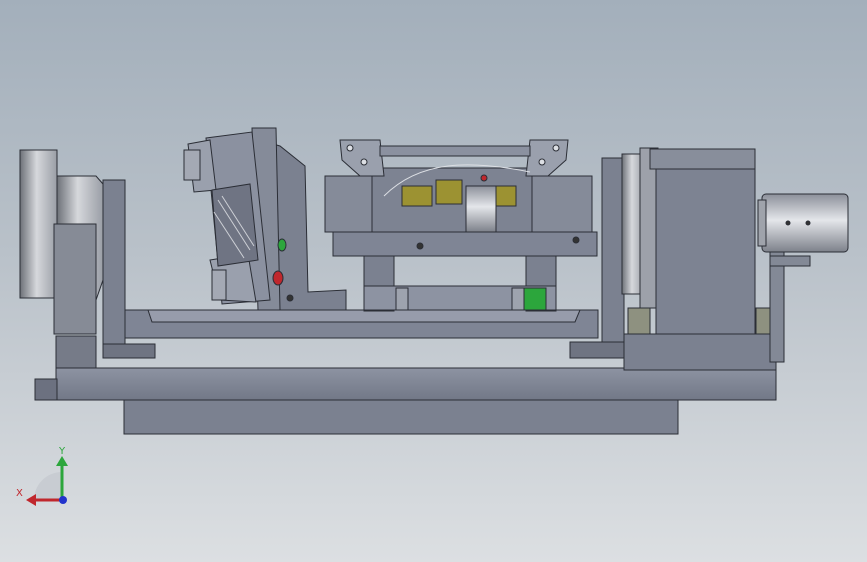  What do you see at coordinates (506, 196) in the screenshot?
I see `yellow-pad-right` at bounding box center [506, 196].